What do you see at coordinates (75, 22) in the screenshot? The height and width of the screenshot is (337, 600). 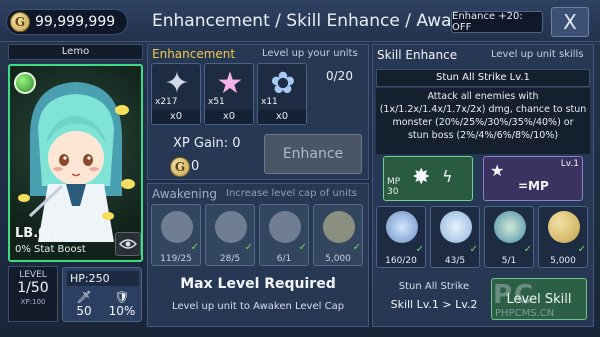 I see `gold-amount: 99,999,999` at bounding box center [75, 22].